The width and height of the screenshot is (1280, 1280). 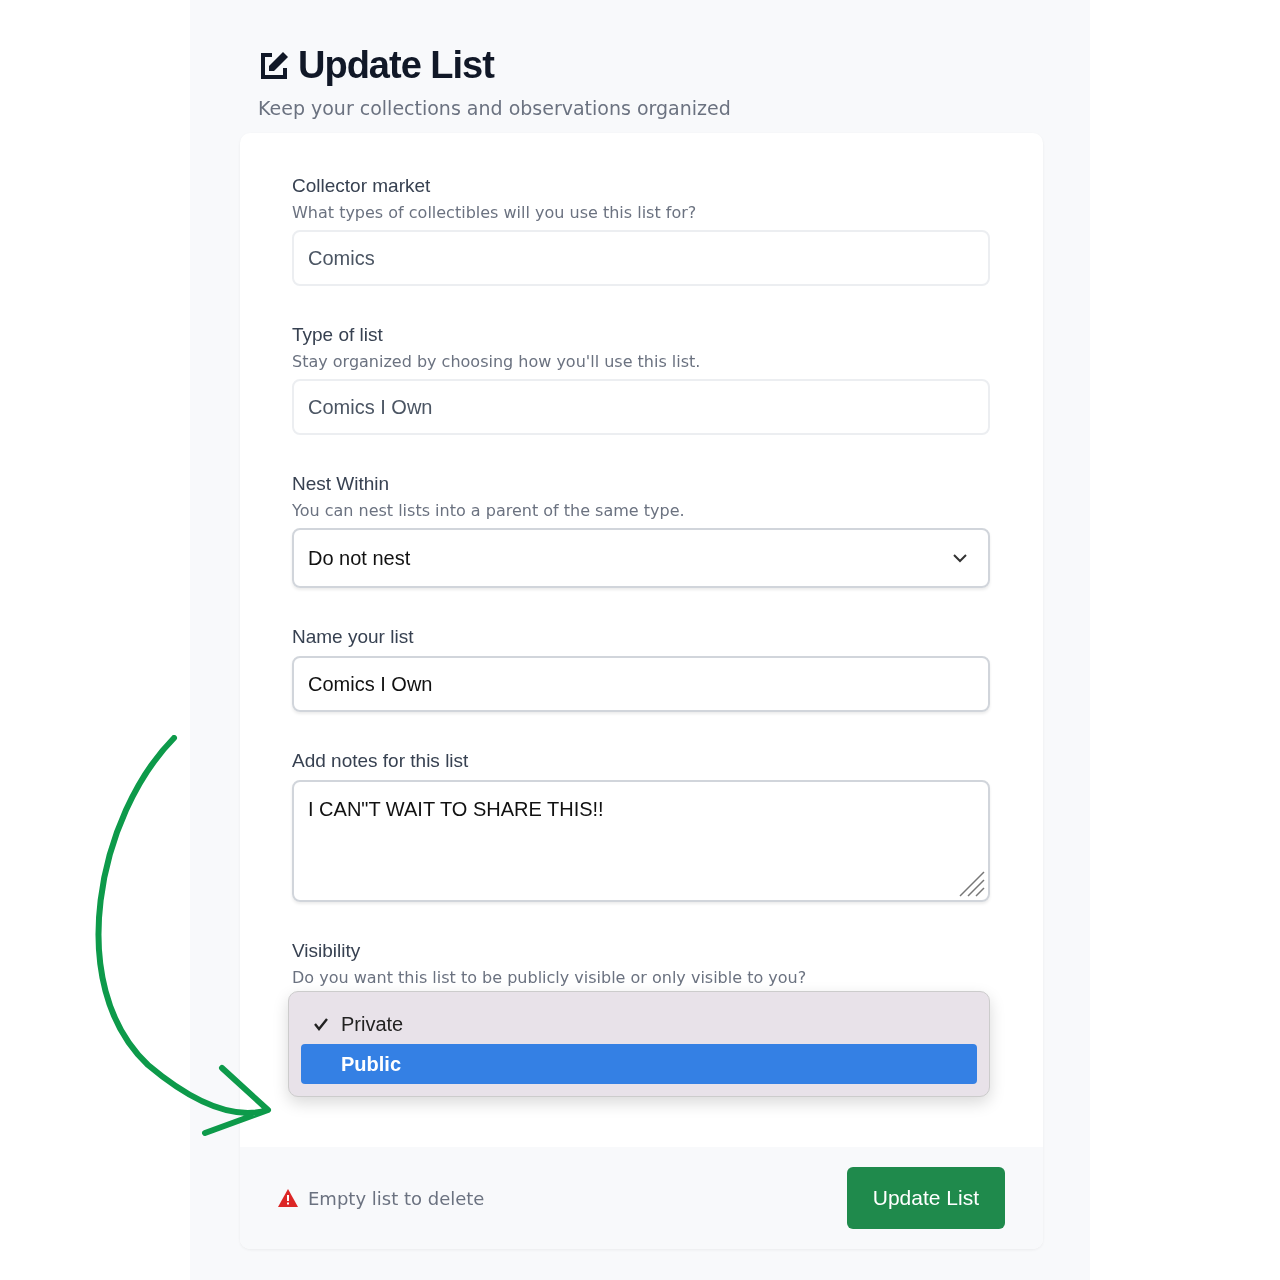 I want to click on input-field: Comics I Own, so click(x=641, y=684).